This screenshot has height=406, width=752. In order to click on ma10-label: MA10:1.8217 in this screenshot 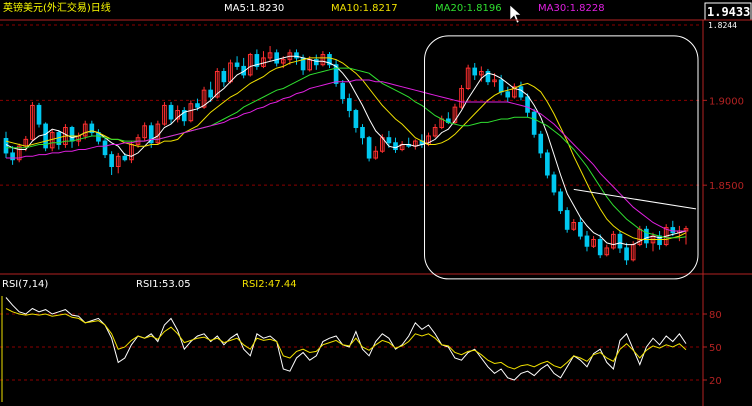, I will do `click(364, 8)`.